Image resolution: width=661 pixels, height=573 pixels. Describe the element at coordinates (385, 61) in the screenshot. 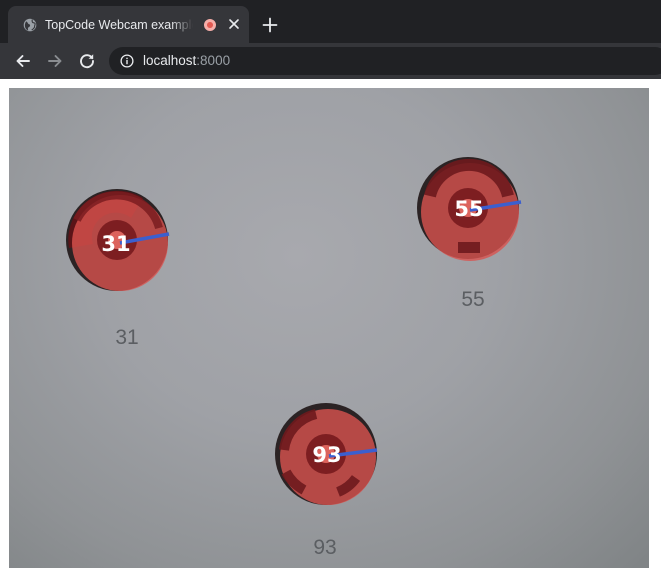

I see `address-bar: localhost:8000` at that location.